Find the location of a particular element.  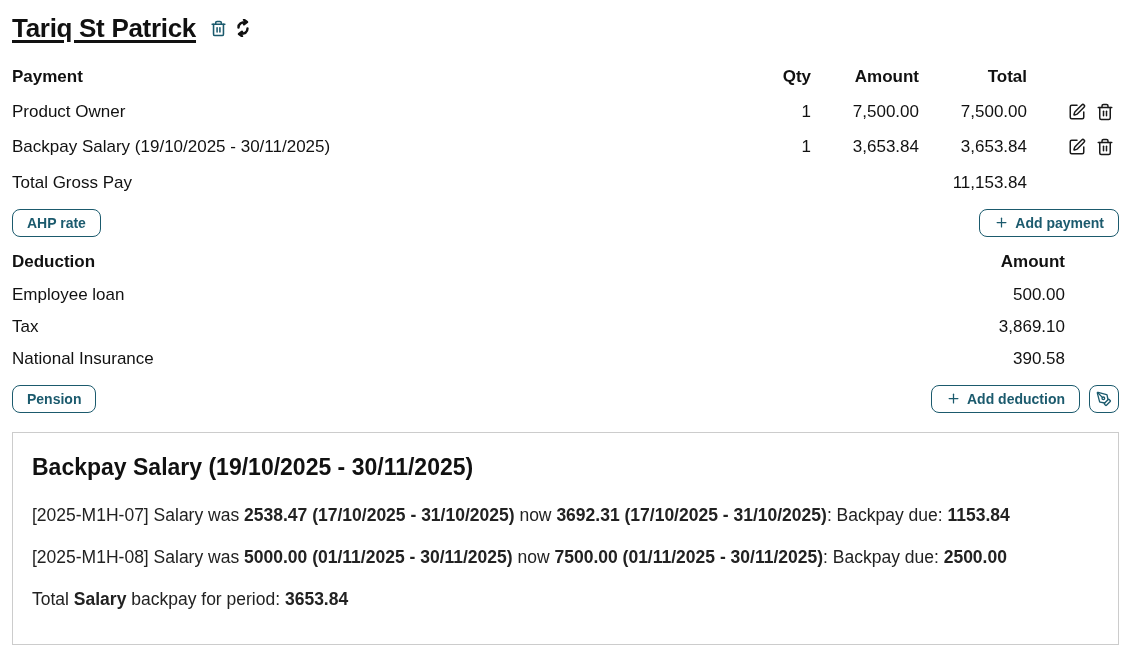

sync-arrows-icon is located at coordinates (243, 28).